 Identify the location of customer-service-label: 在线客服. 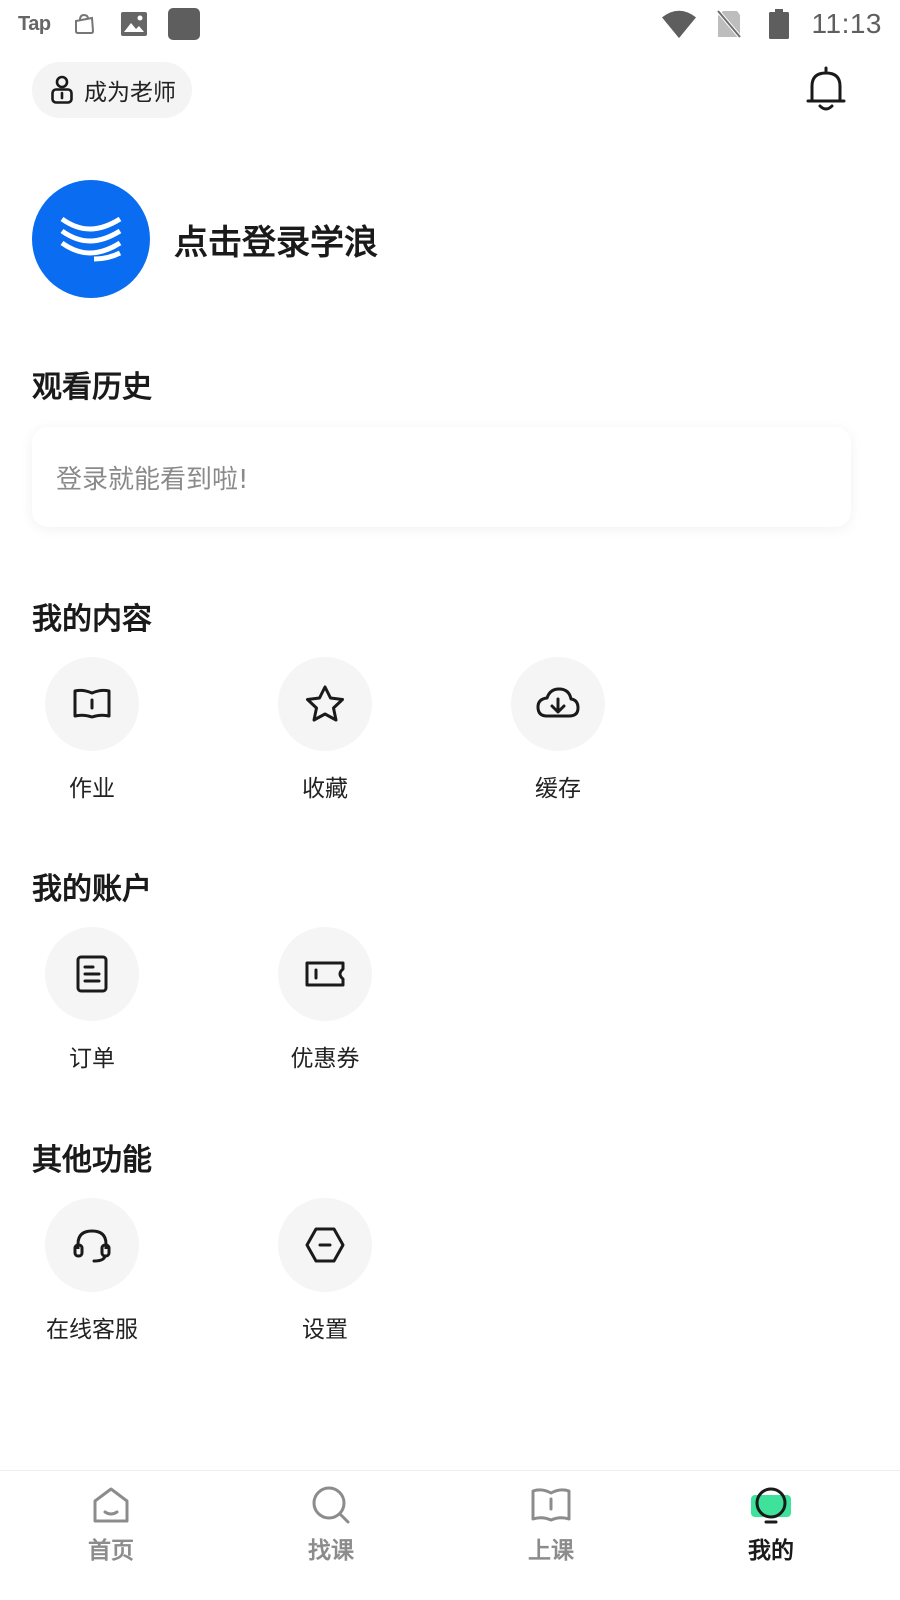
(92, 1330).